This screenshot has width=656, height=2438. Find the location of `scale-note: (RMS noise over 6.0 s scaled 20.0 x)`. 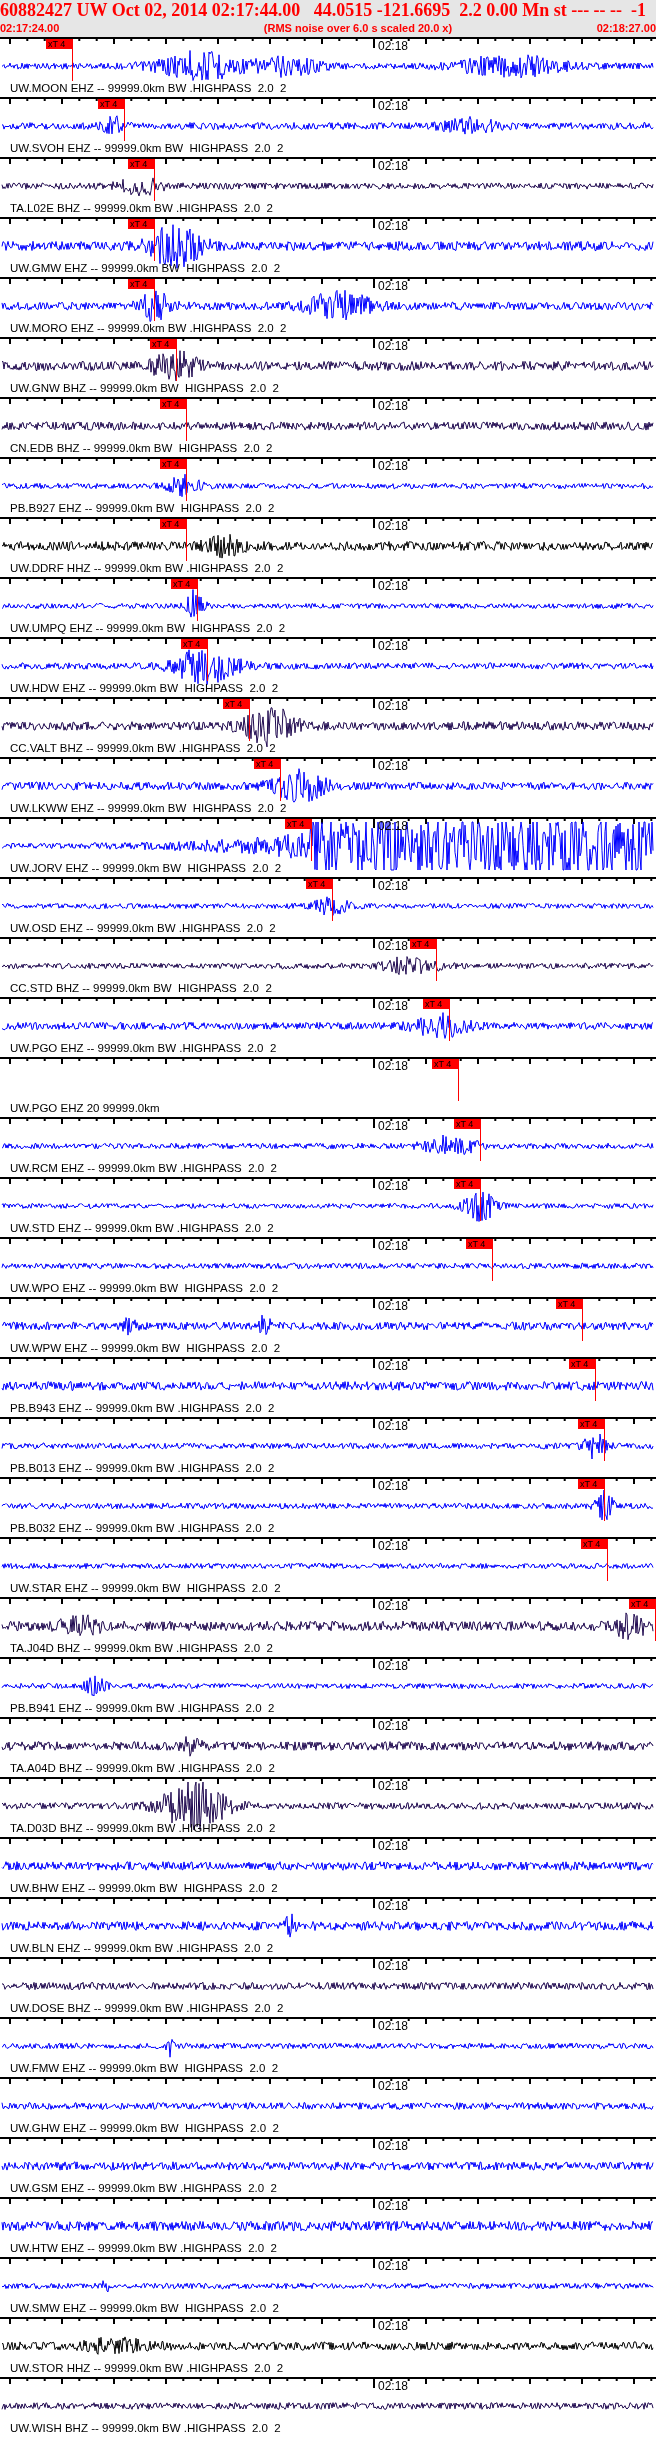

scale-note: (RMS noise over 6.0 s scaled 20.0 x) is located at coordinates (358, 28).